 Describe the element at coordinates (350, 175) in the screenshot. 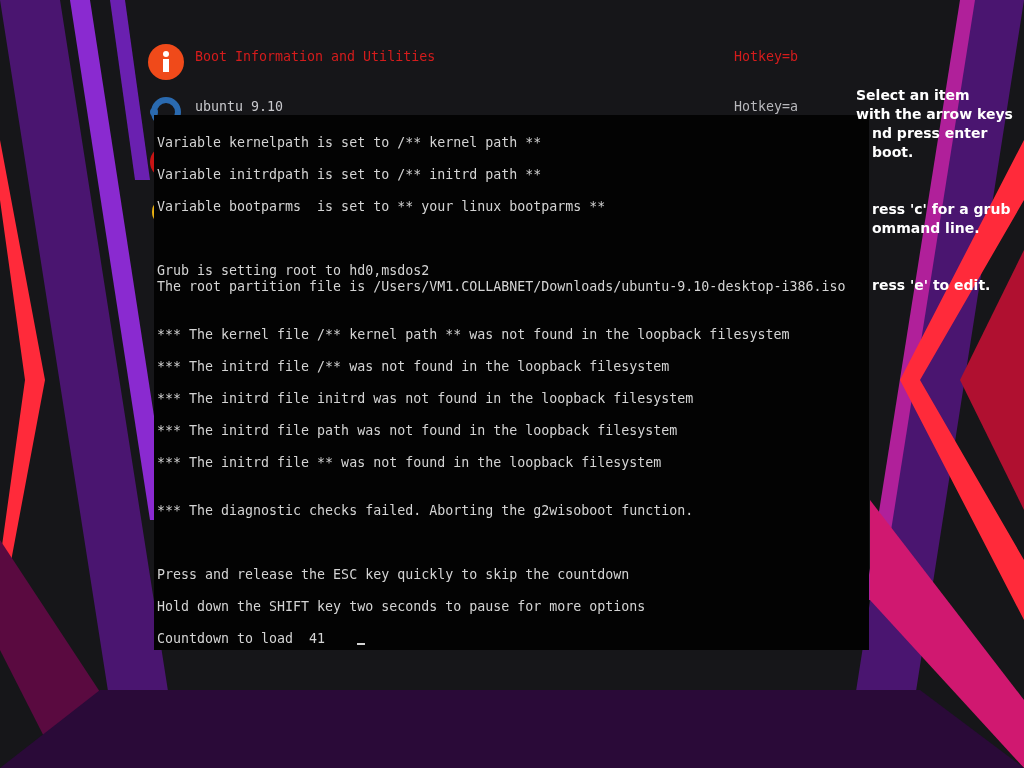

I see `terminal-line: Variable initrdpath is set to /** initrd path **` at that location.